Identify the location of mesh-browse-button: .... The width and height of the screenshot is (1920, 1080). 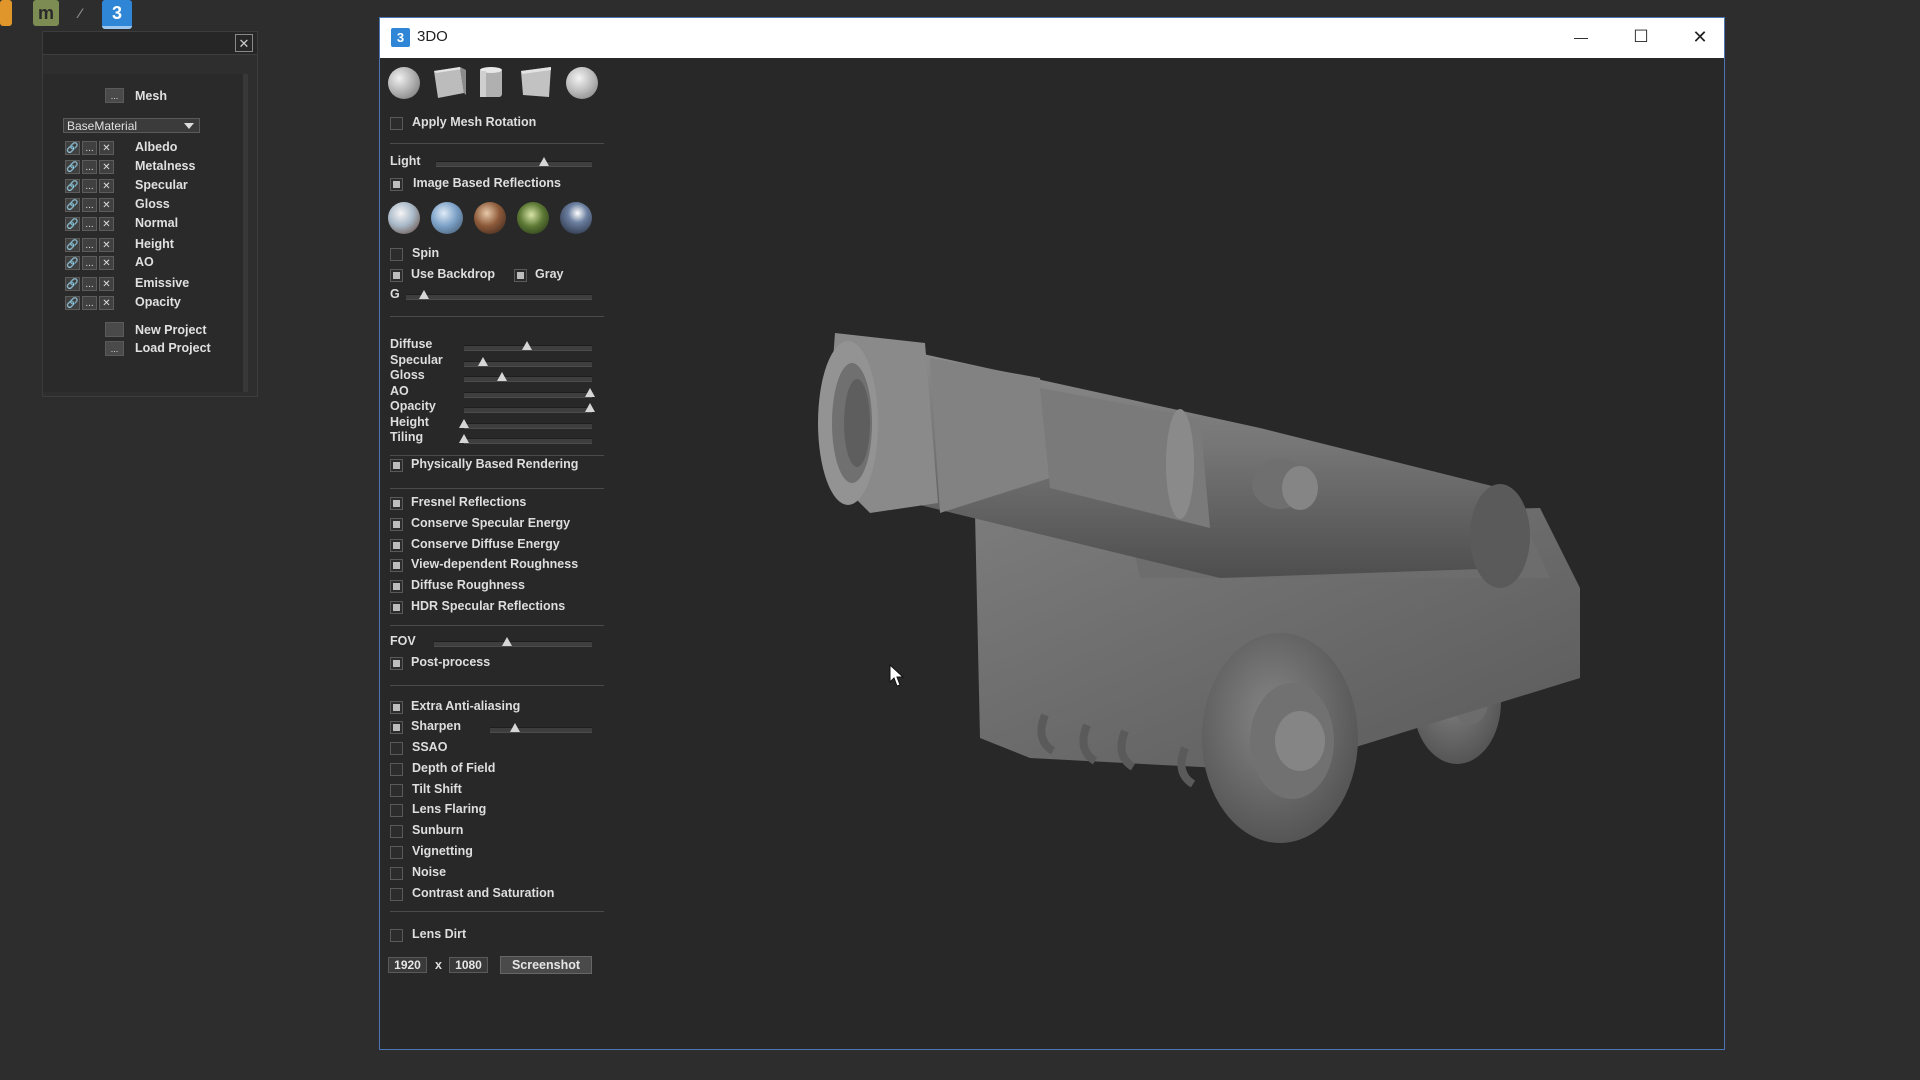
(114, 95).